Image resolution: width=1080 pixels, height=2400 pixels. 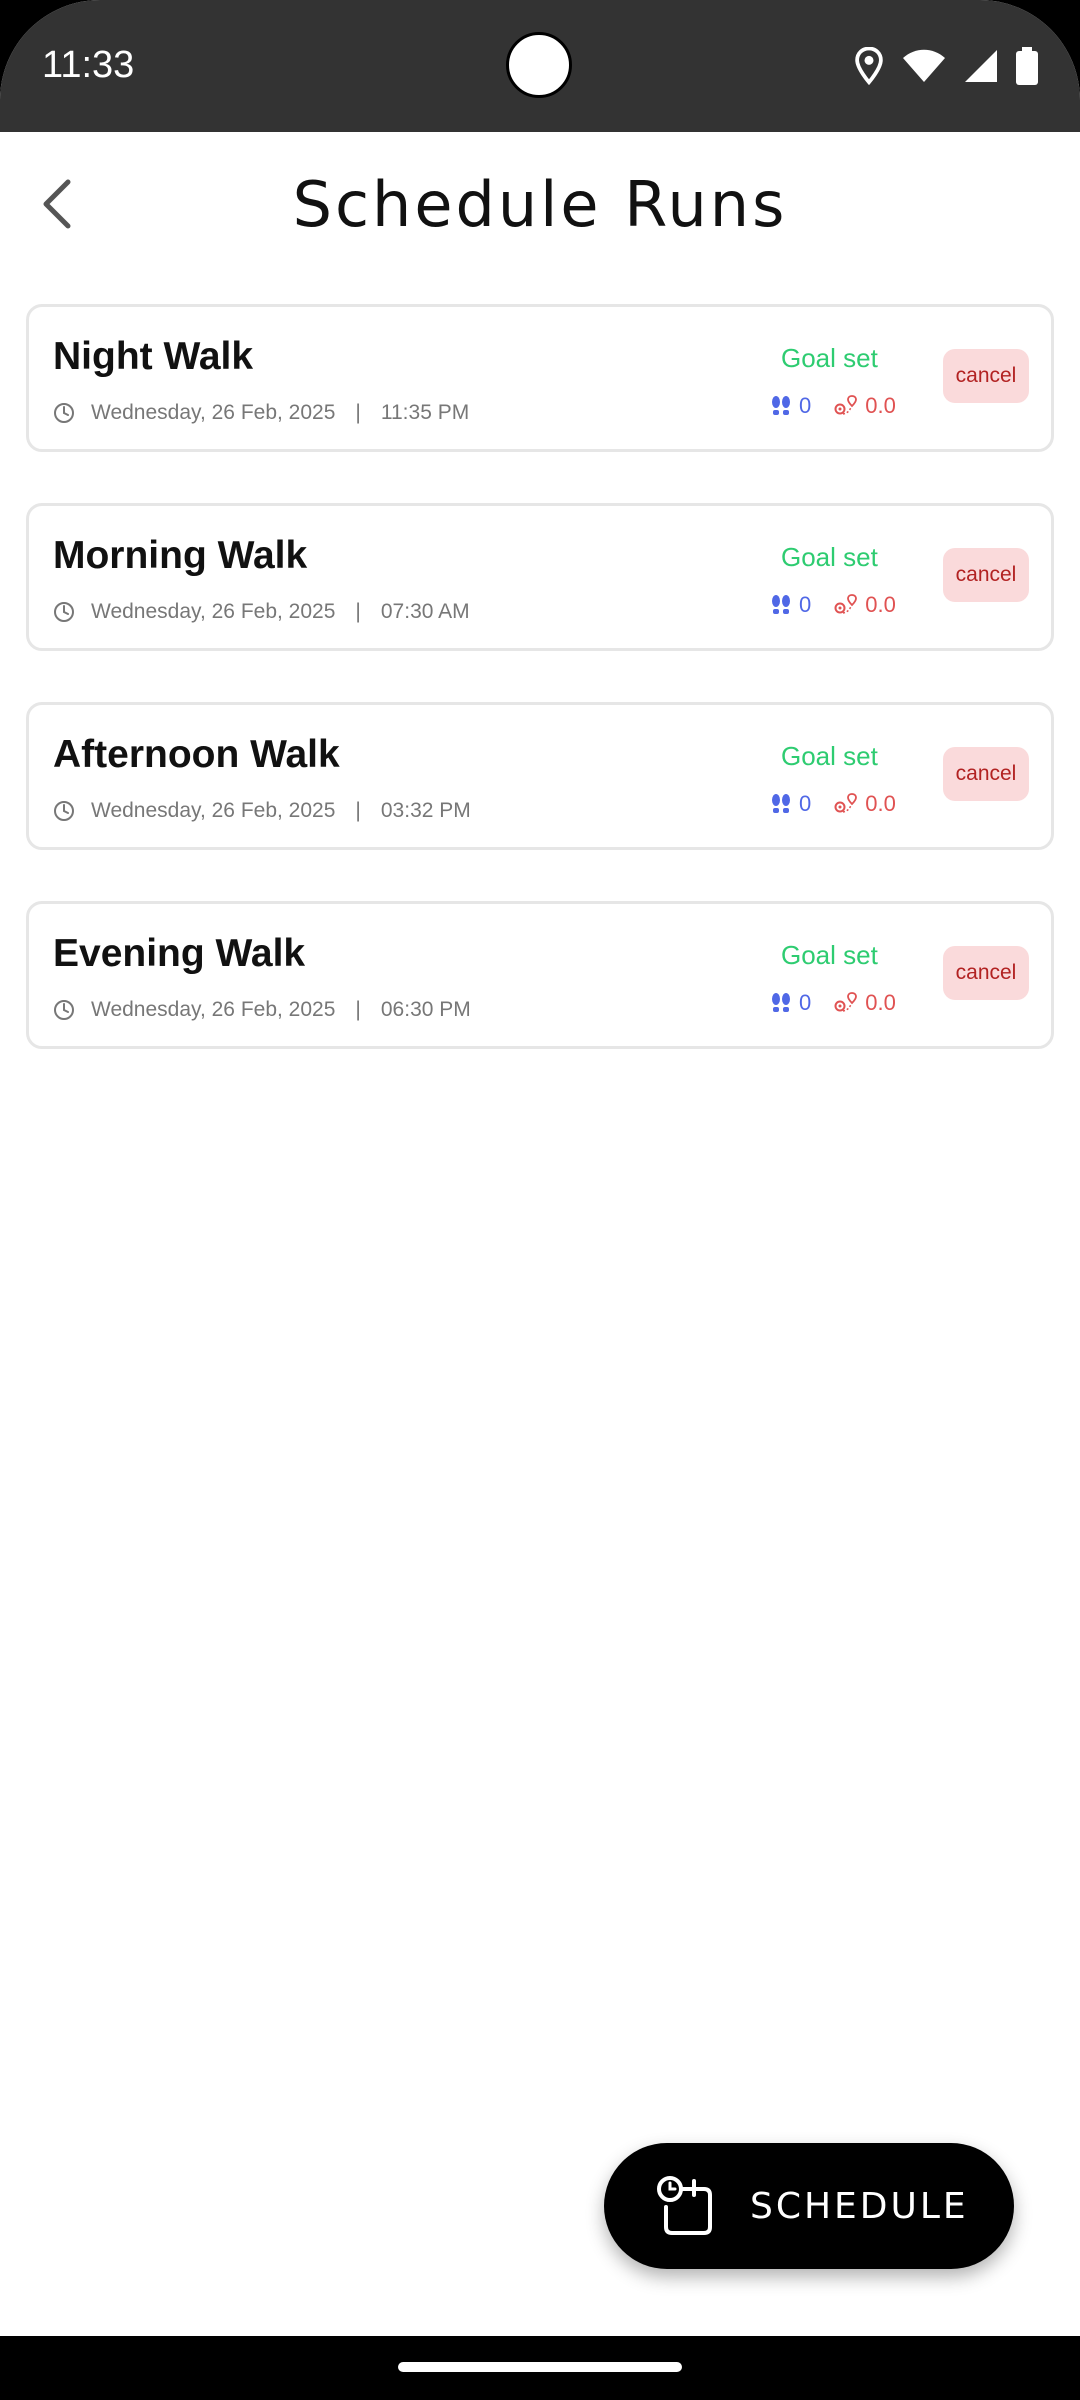 I want to click on status-icons, so click(x=946, y=66).